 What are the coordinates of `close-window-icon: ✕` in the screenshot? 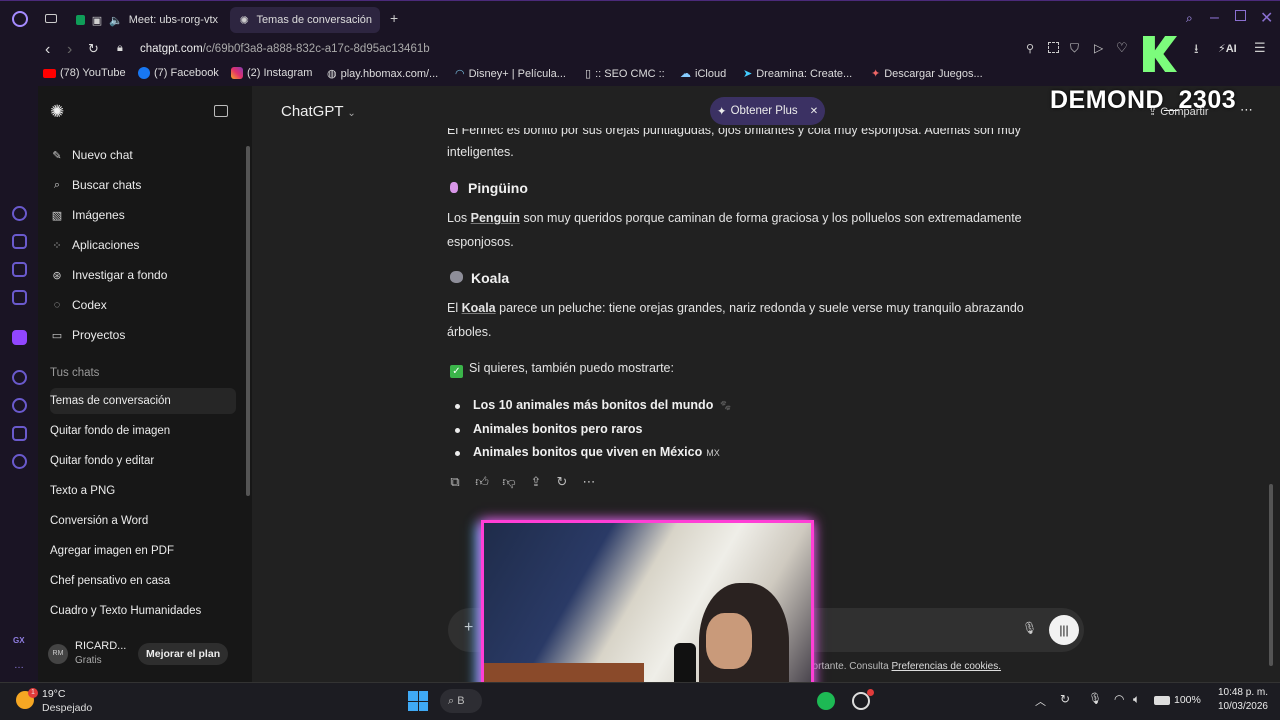 It's located at (1266, 18).